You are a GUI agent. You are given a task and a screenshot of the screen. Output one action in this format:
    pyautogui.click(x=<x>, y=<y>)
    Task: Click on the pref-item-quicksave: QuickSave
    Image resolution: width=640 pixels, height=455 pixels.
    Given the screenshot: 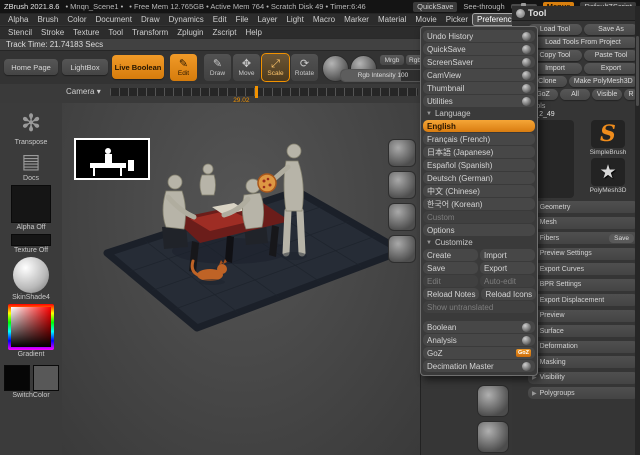 What is the action you would take?
    pyautogui.click(x=479, y=49)
    